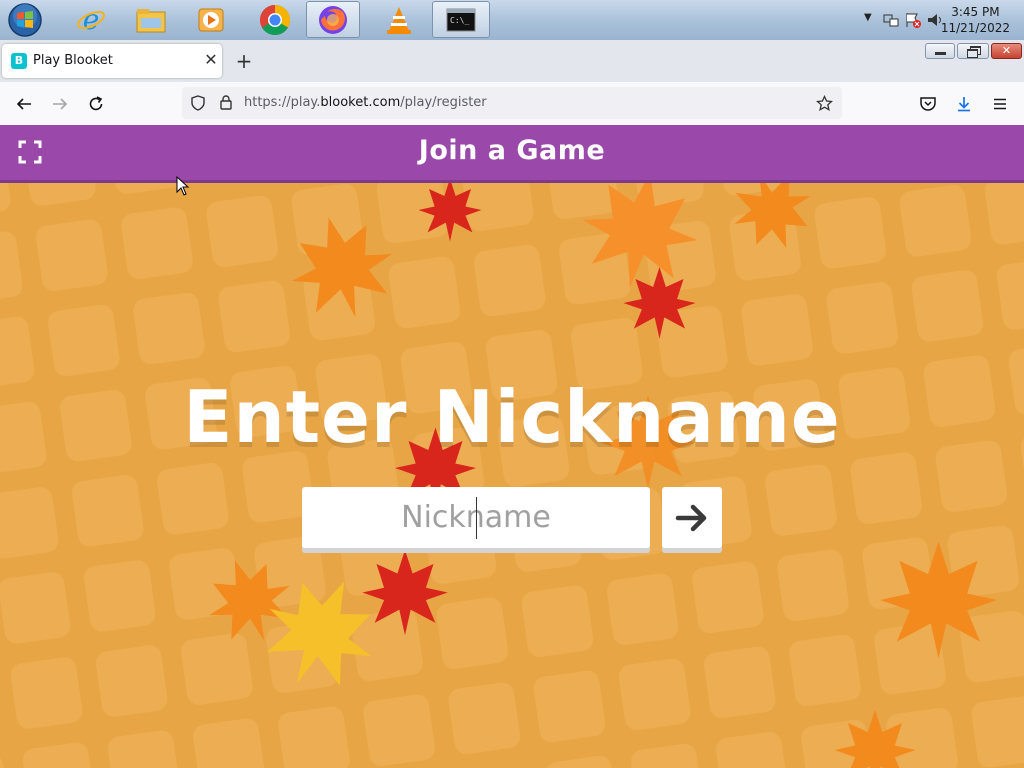 This screenshot has width=1024, height=768. I want to click on show-hidden-icons-icon: ▼, so click(868, 17).